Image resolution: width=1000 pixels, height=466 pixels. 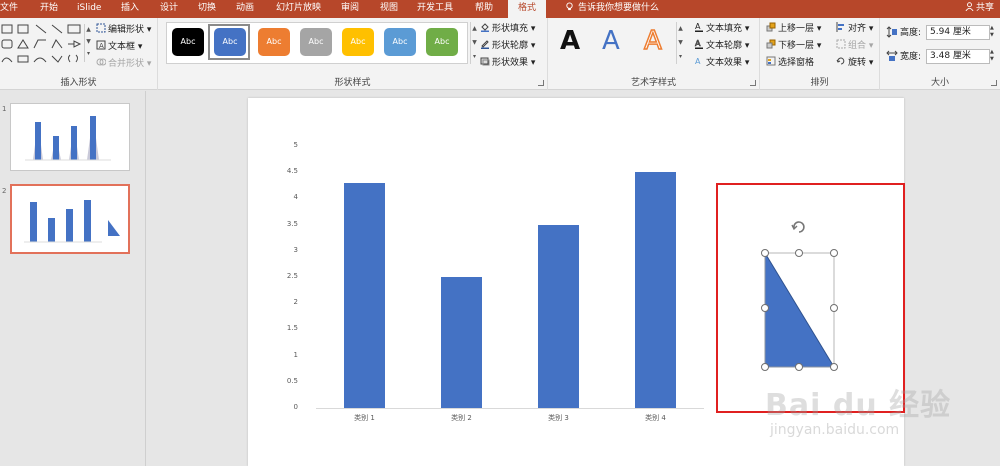 What do you see at coordinates (819, 83) in the screenshot?
I see `group-label-arrange: 排列` at bounding box center [819, 83].